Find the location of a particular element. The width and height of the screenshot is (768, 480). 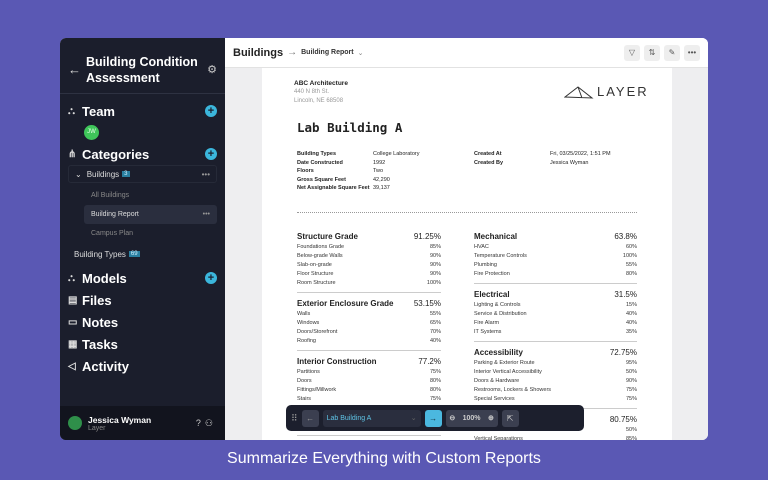

help-icon: ? is located at coordinates (200, 423).